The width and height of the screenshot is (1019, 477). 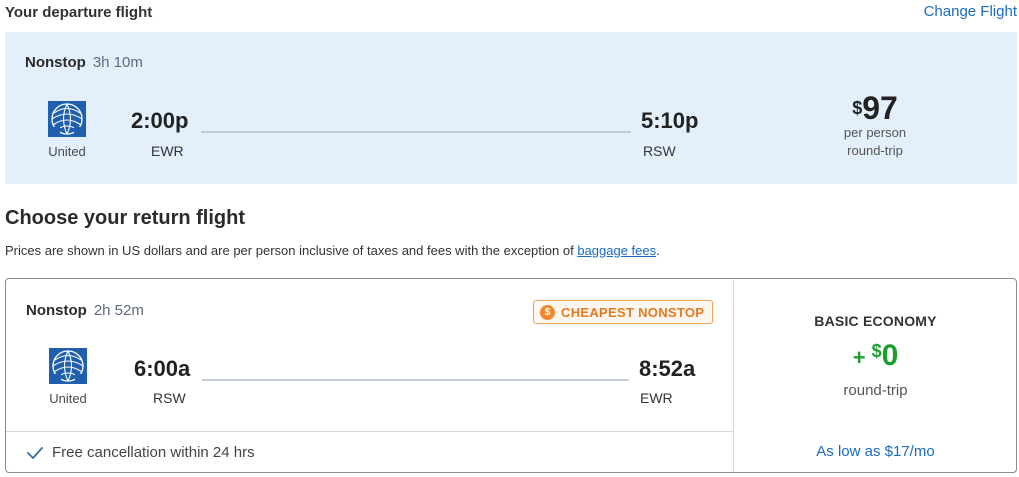 What do you see at coordinates (118, 310) in the screenshot?
I see `return-duration: 2h 52m` at bounding box center [118, 310].